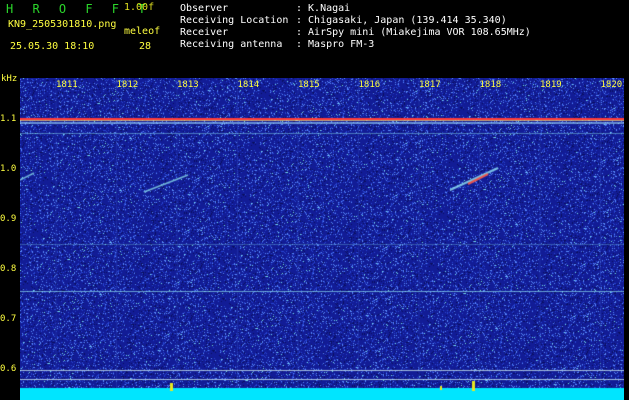  Describe the element at coordinates (8, 269) in the screenshot. I see `y-tick-label: 0.8` at that location.